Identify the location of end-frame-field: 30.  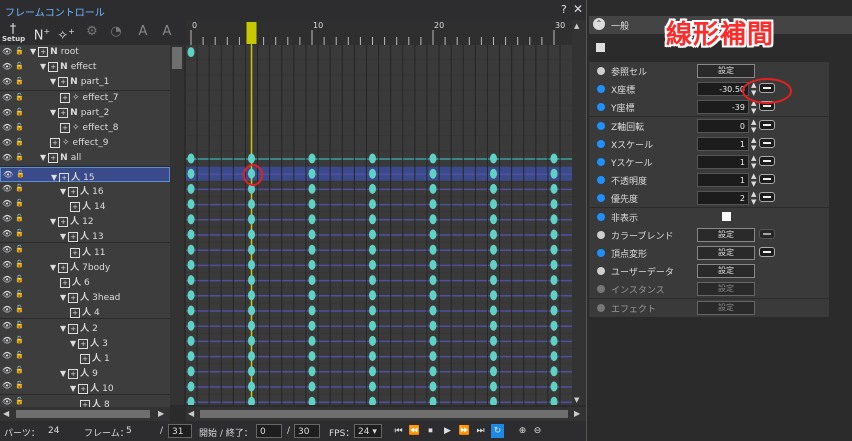
(307, 431).